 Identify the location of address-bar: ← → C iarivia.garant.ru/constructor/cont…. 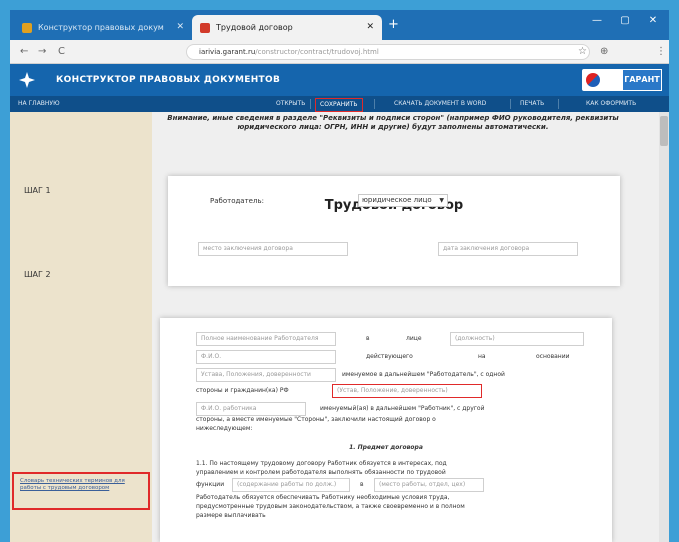
(339, 52).